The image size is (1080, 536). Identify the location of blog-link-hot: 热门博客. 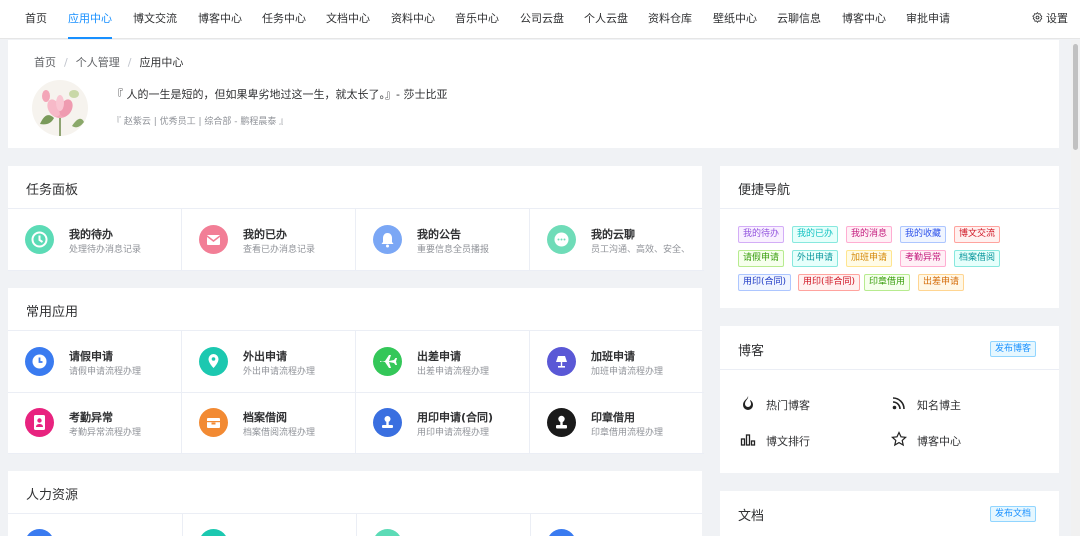
(776, 404).